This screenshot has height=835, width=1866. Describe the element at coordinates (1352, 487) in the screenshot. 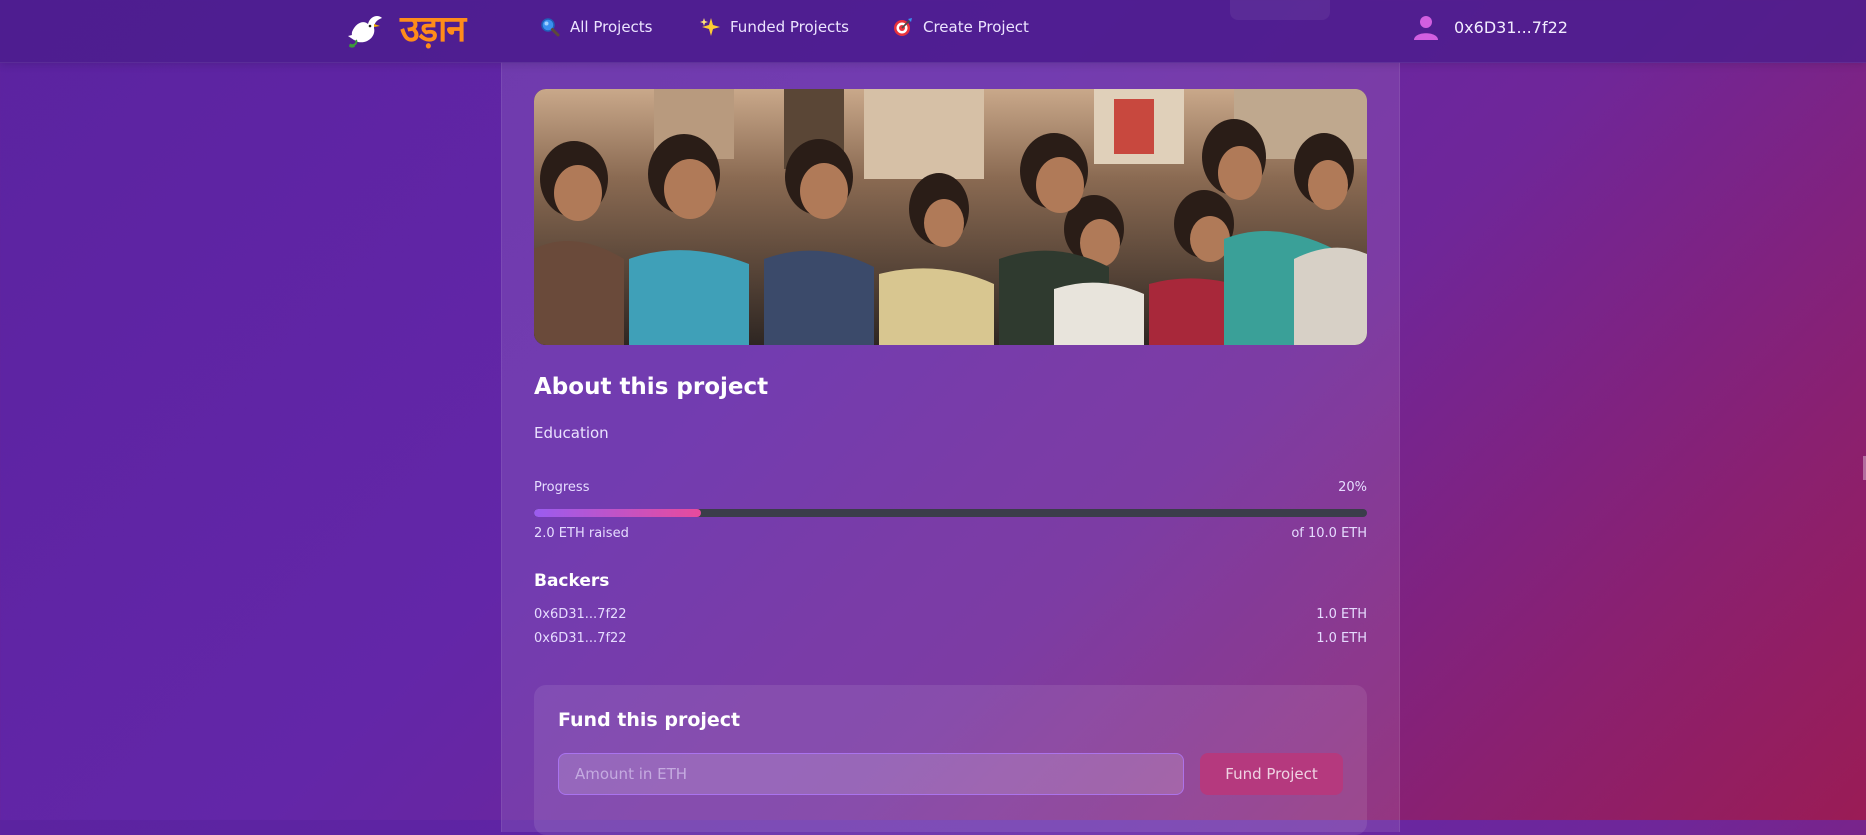

I see `progress-percent: 20%` at that location.